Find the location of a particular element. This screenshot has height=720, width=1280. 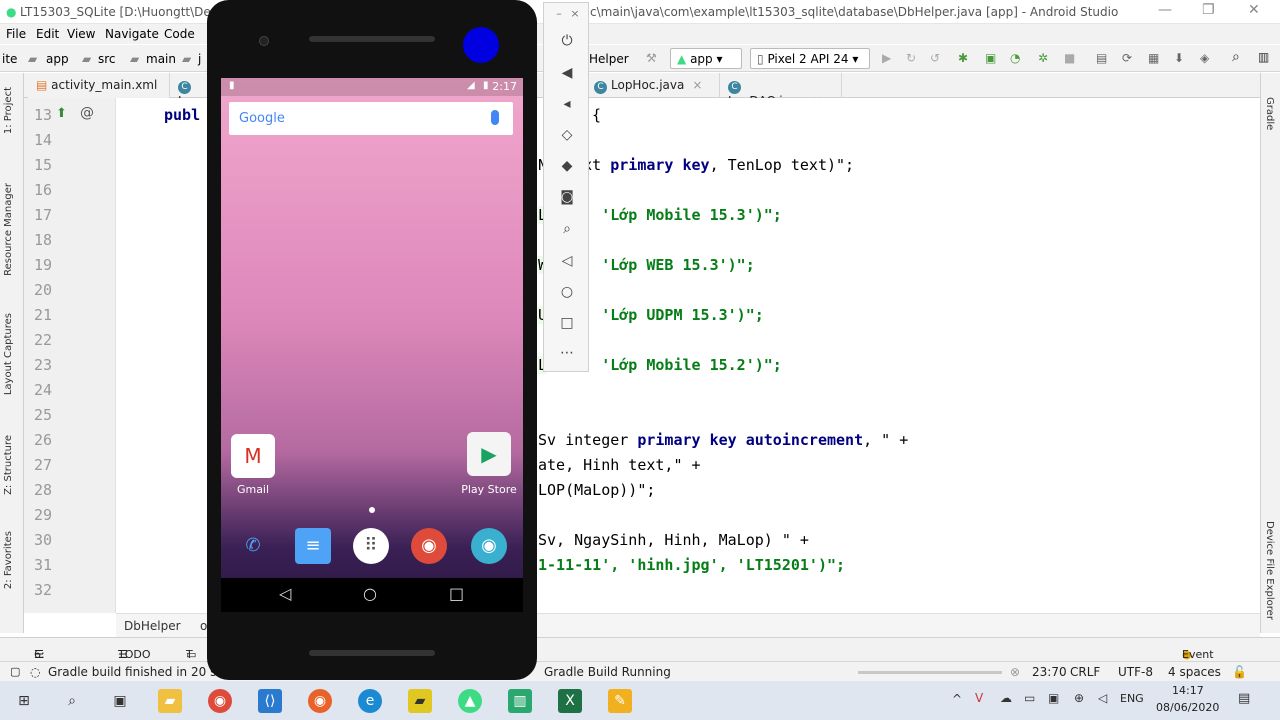

microphone-icon is located at coordinates (495, 117).